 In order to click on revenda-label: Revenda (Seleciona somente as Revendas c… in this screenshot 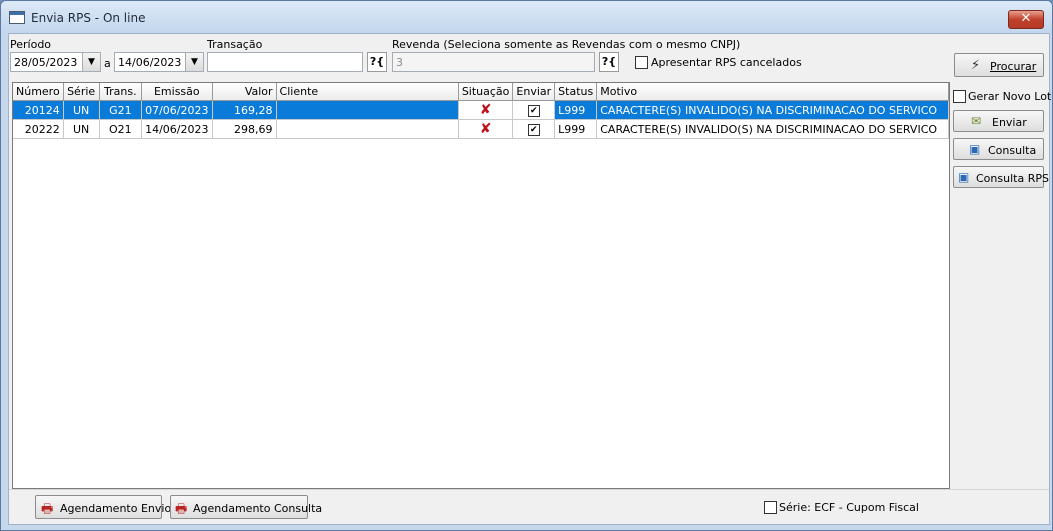, I will do `click(566, 44)`.